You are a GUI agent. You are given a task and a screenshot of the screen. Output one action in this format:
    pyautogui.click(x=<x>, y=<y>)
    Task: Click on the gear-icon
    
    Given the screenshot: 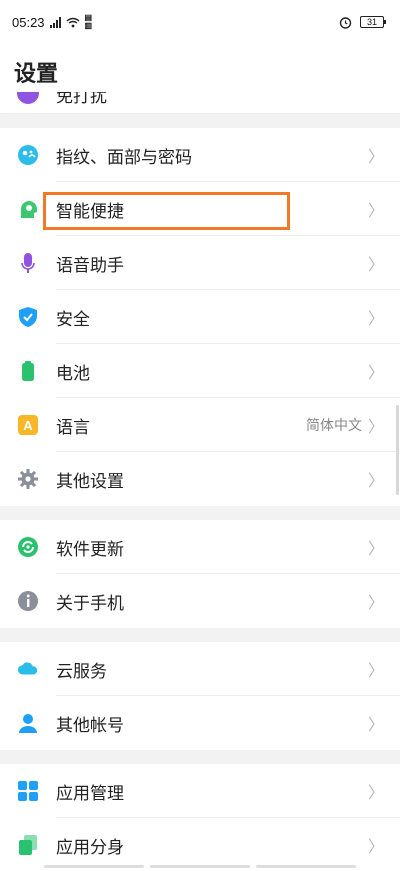 What is the action you would take?
    pyautogui.click(x=28, y=479)
    